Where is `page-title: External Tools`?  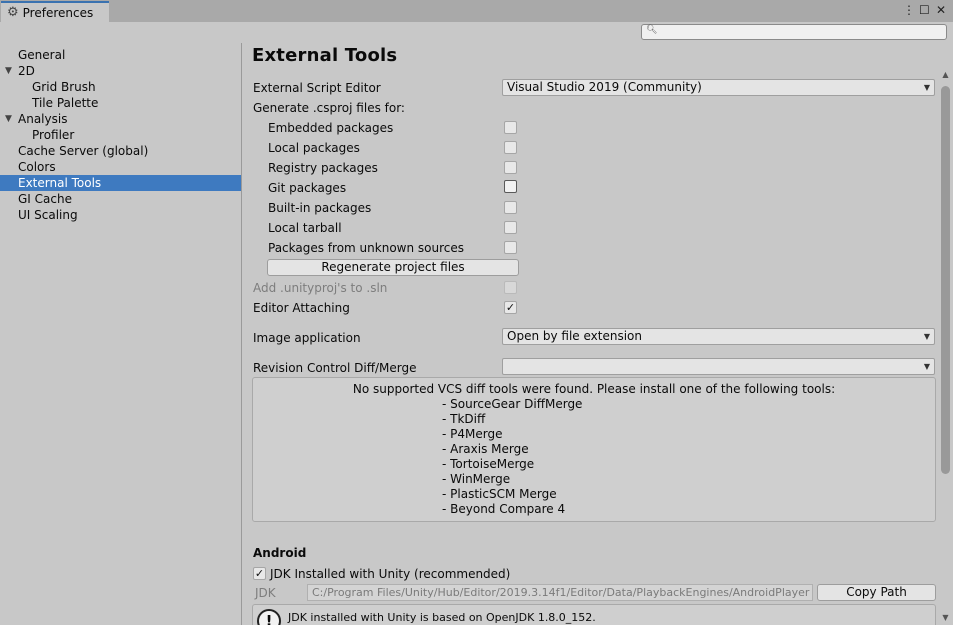 page-title: External Tools is located at coordinates (325, 55).